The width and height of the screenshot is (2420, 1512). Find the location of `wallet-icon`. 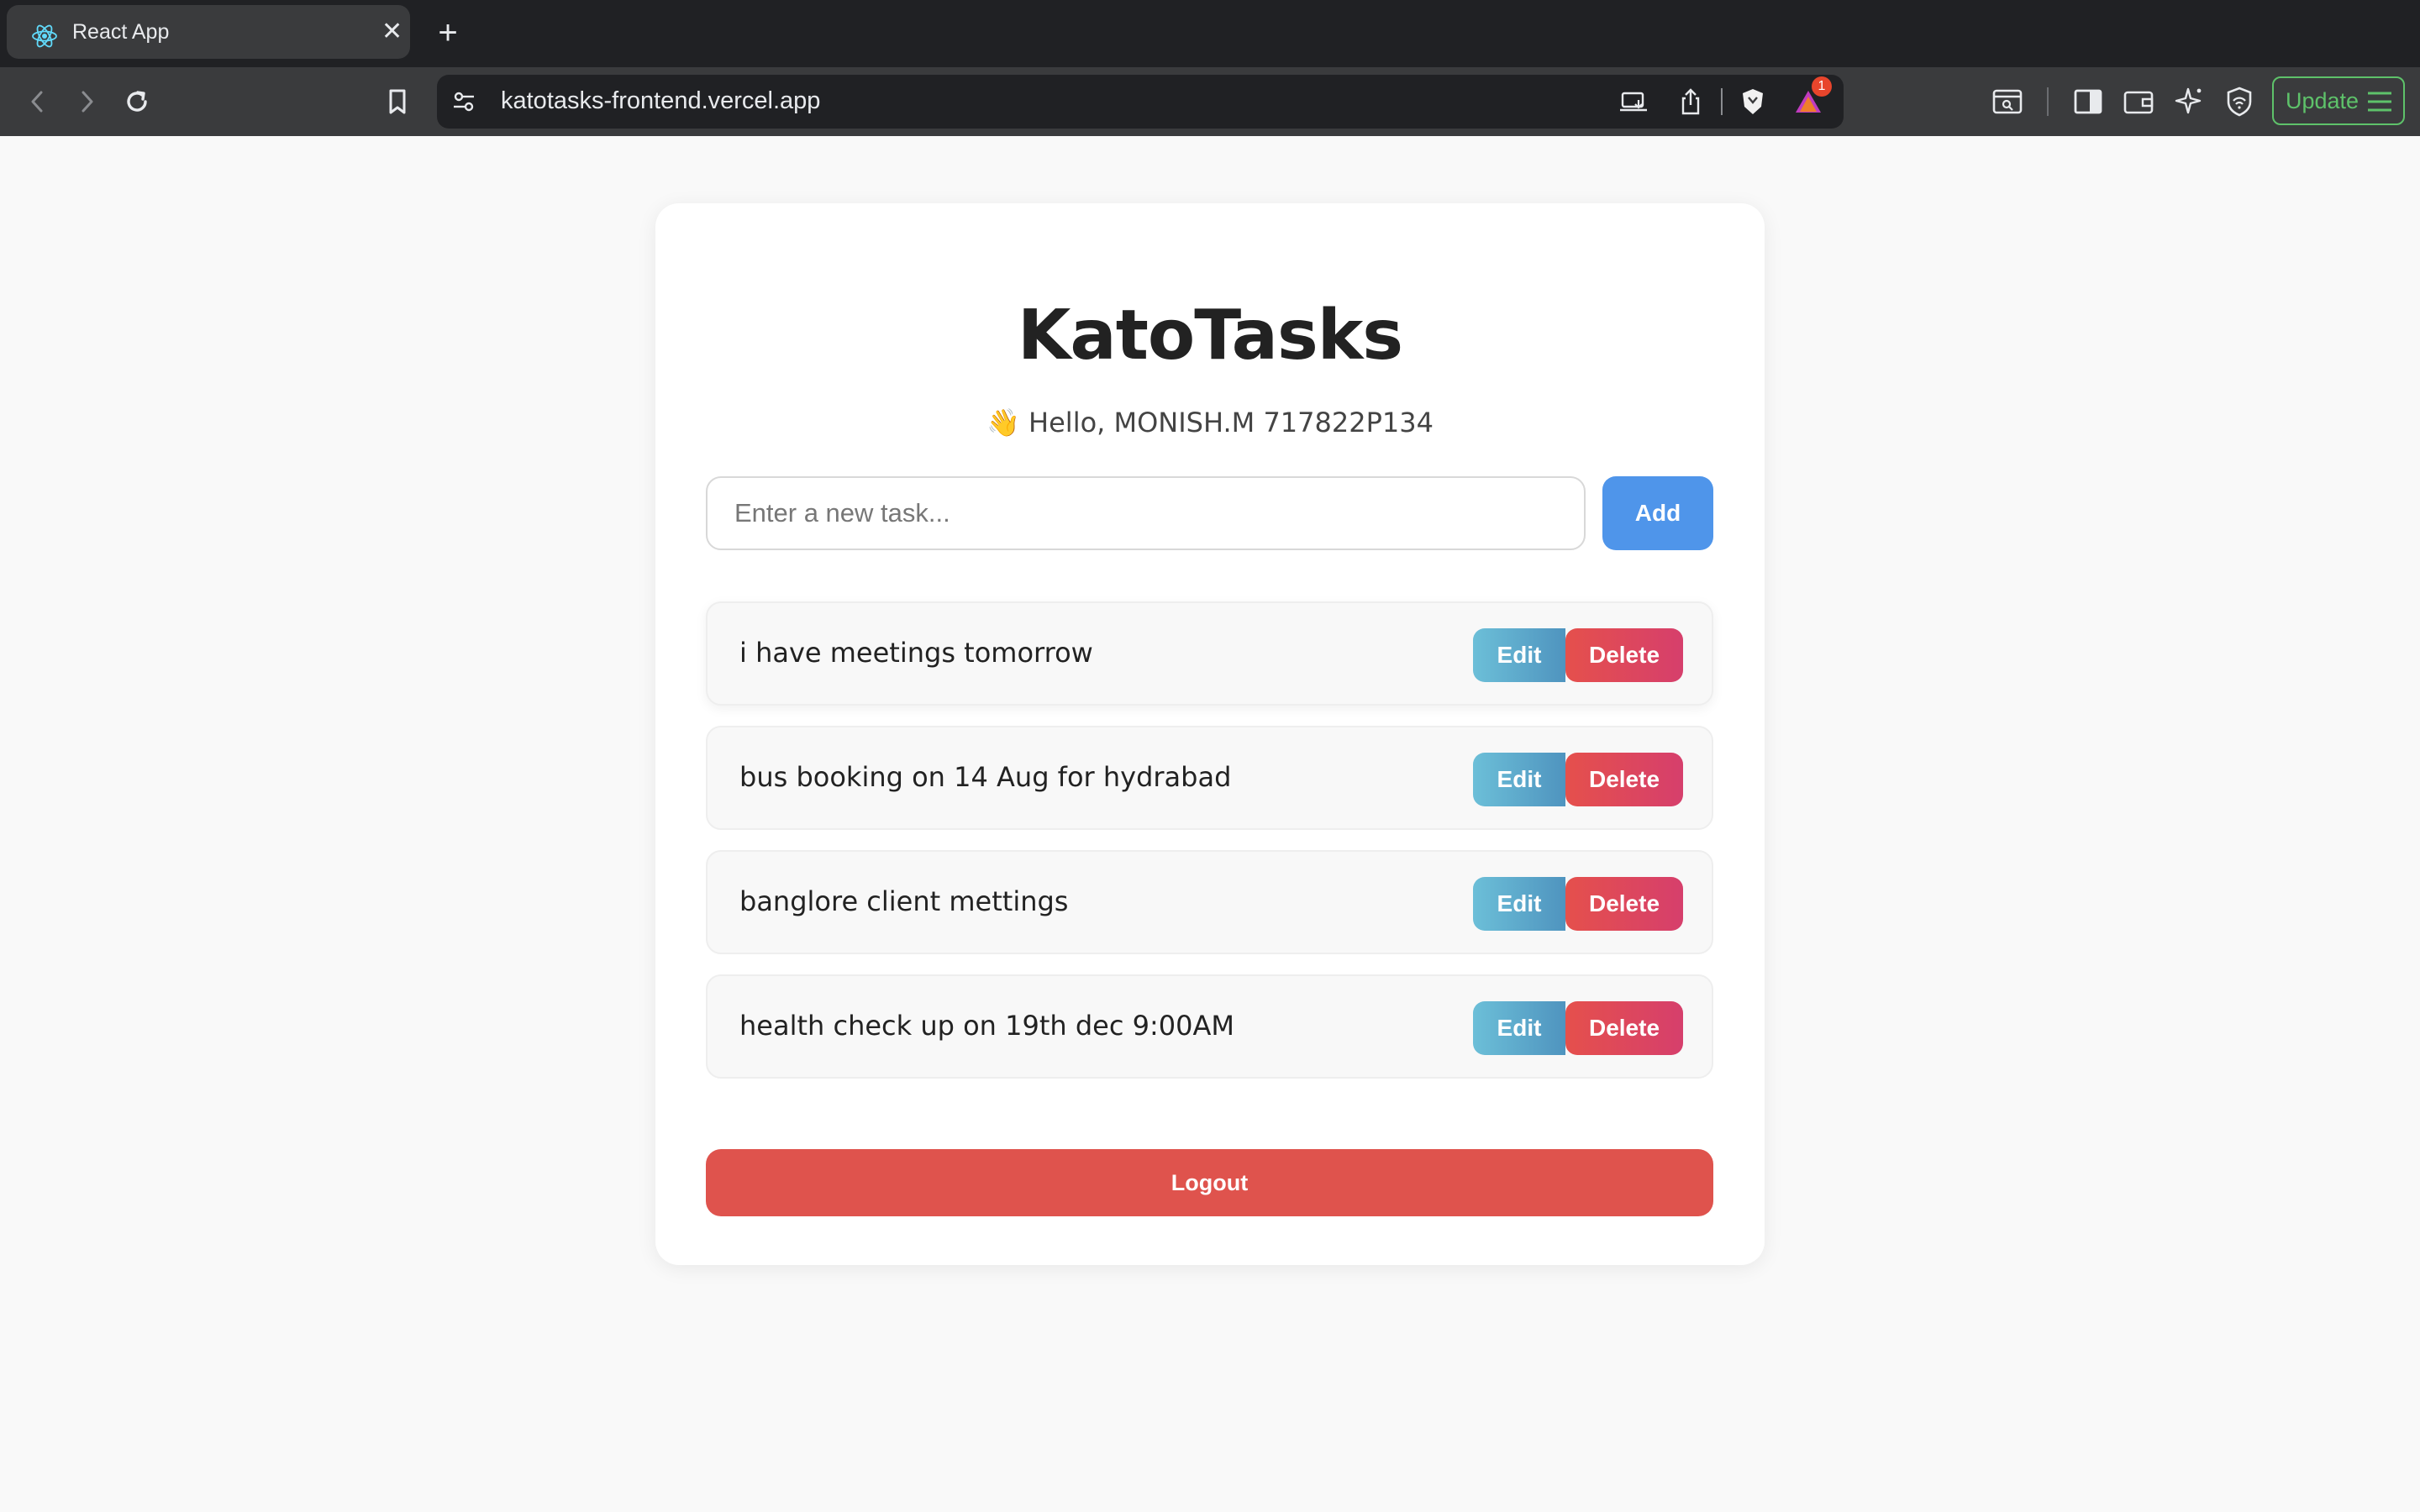

wallet-icon is located at coordinates (2139, 101).